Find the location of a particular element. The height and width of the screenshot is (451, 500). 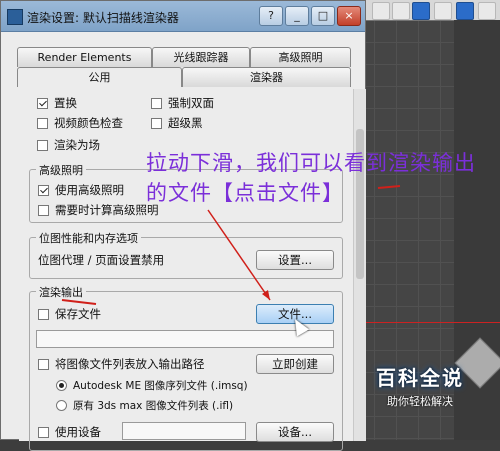

put-image-list-checkbox is located at coordinates (43, 364).